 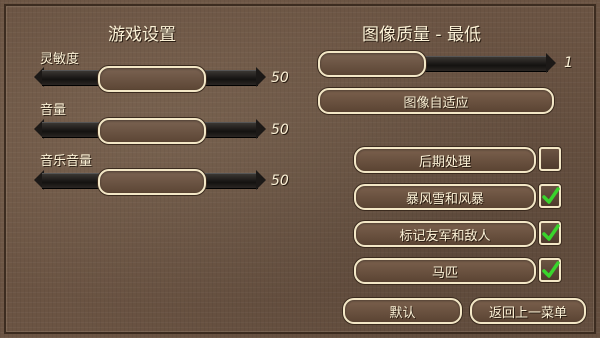 I want to click on mark-allies-enemies-checkbox, so click(x=550, y=233).